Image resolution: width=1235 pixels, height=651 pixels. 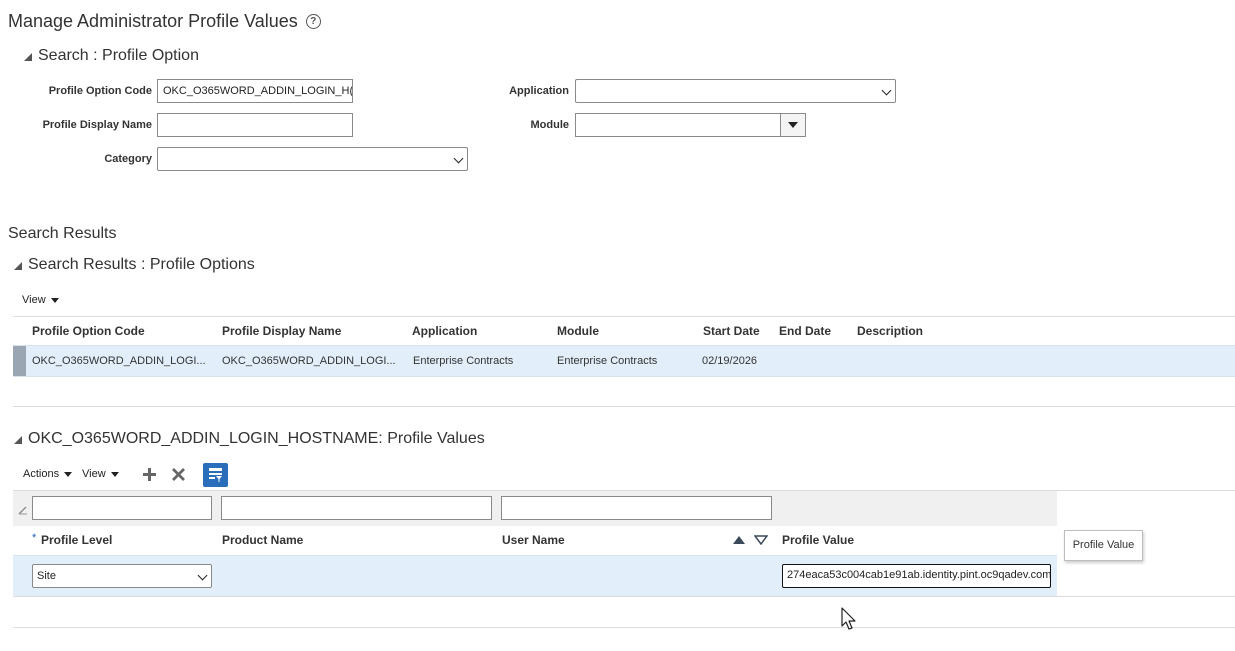 I want to click on profile-display-name-input, so click(x=255, y=125).